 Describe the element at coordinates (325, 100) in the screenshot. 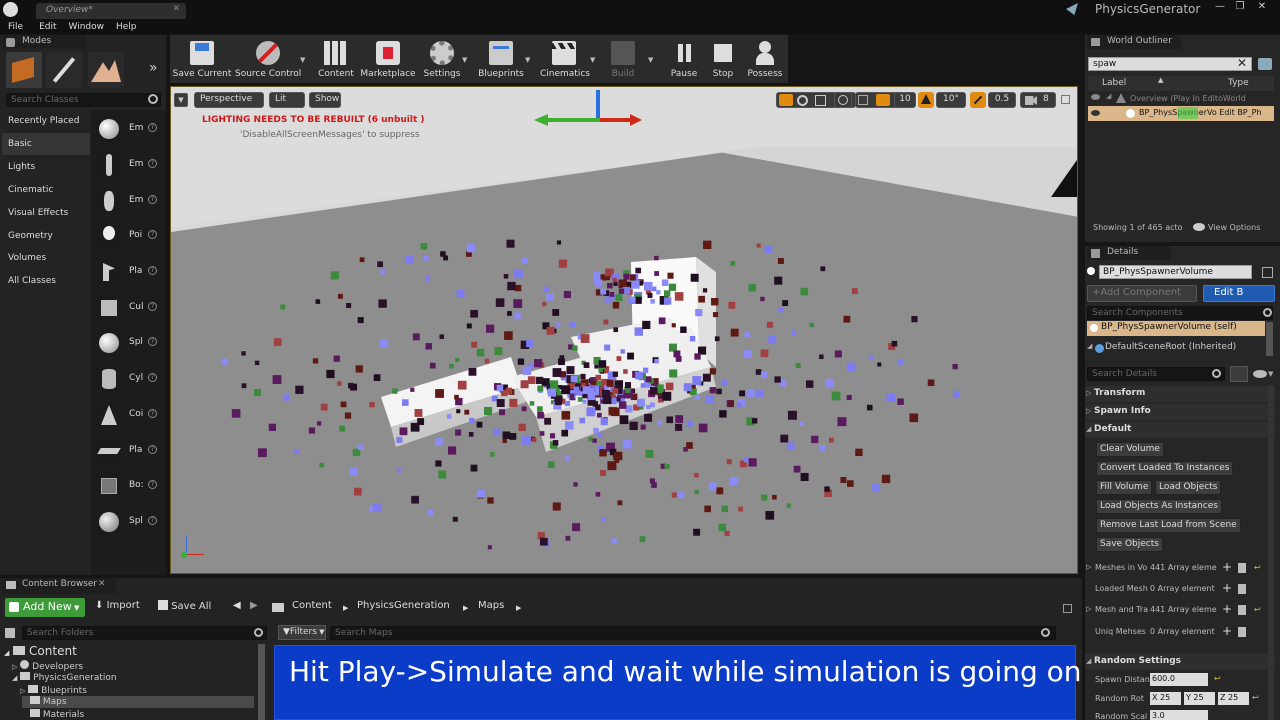

I see `show-button: Show` at that location.